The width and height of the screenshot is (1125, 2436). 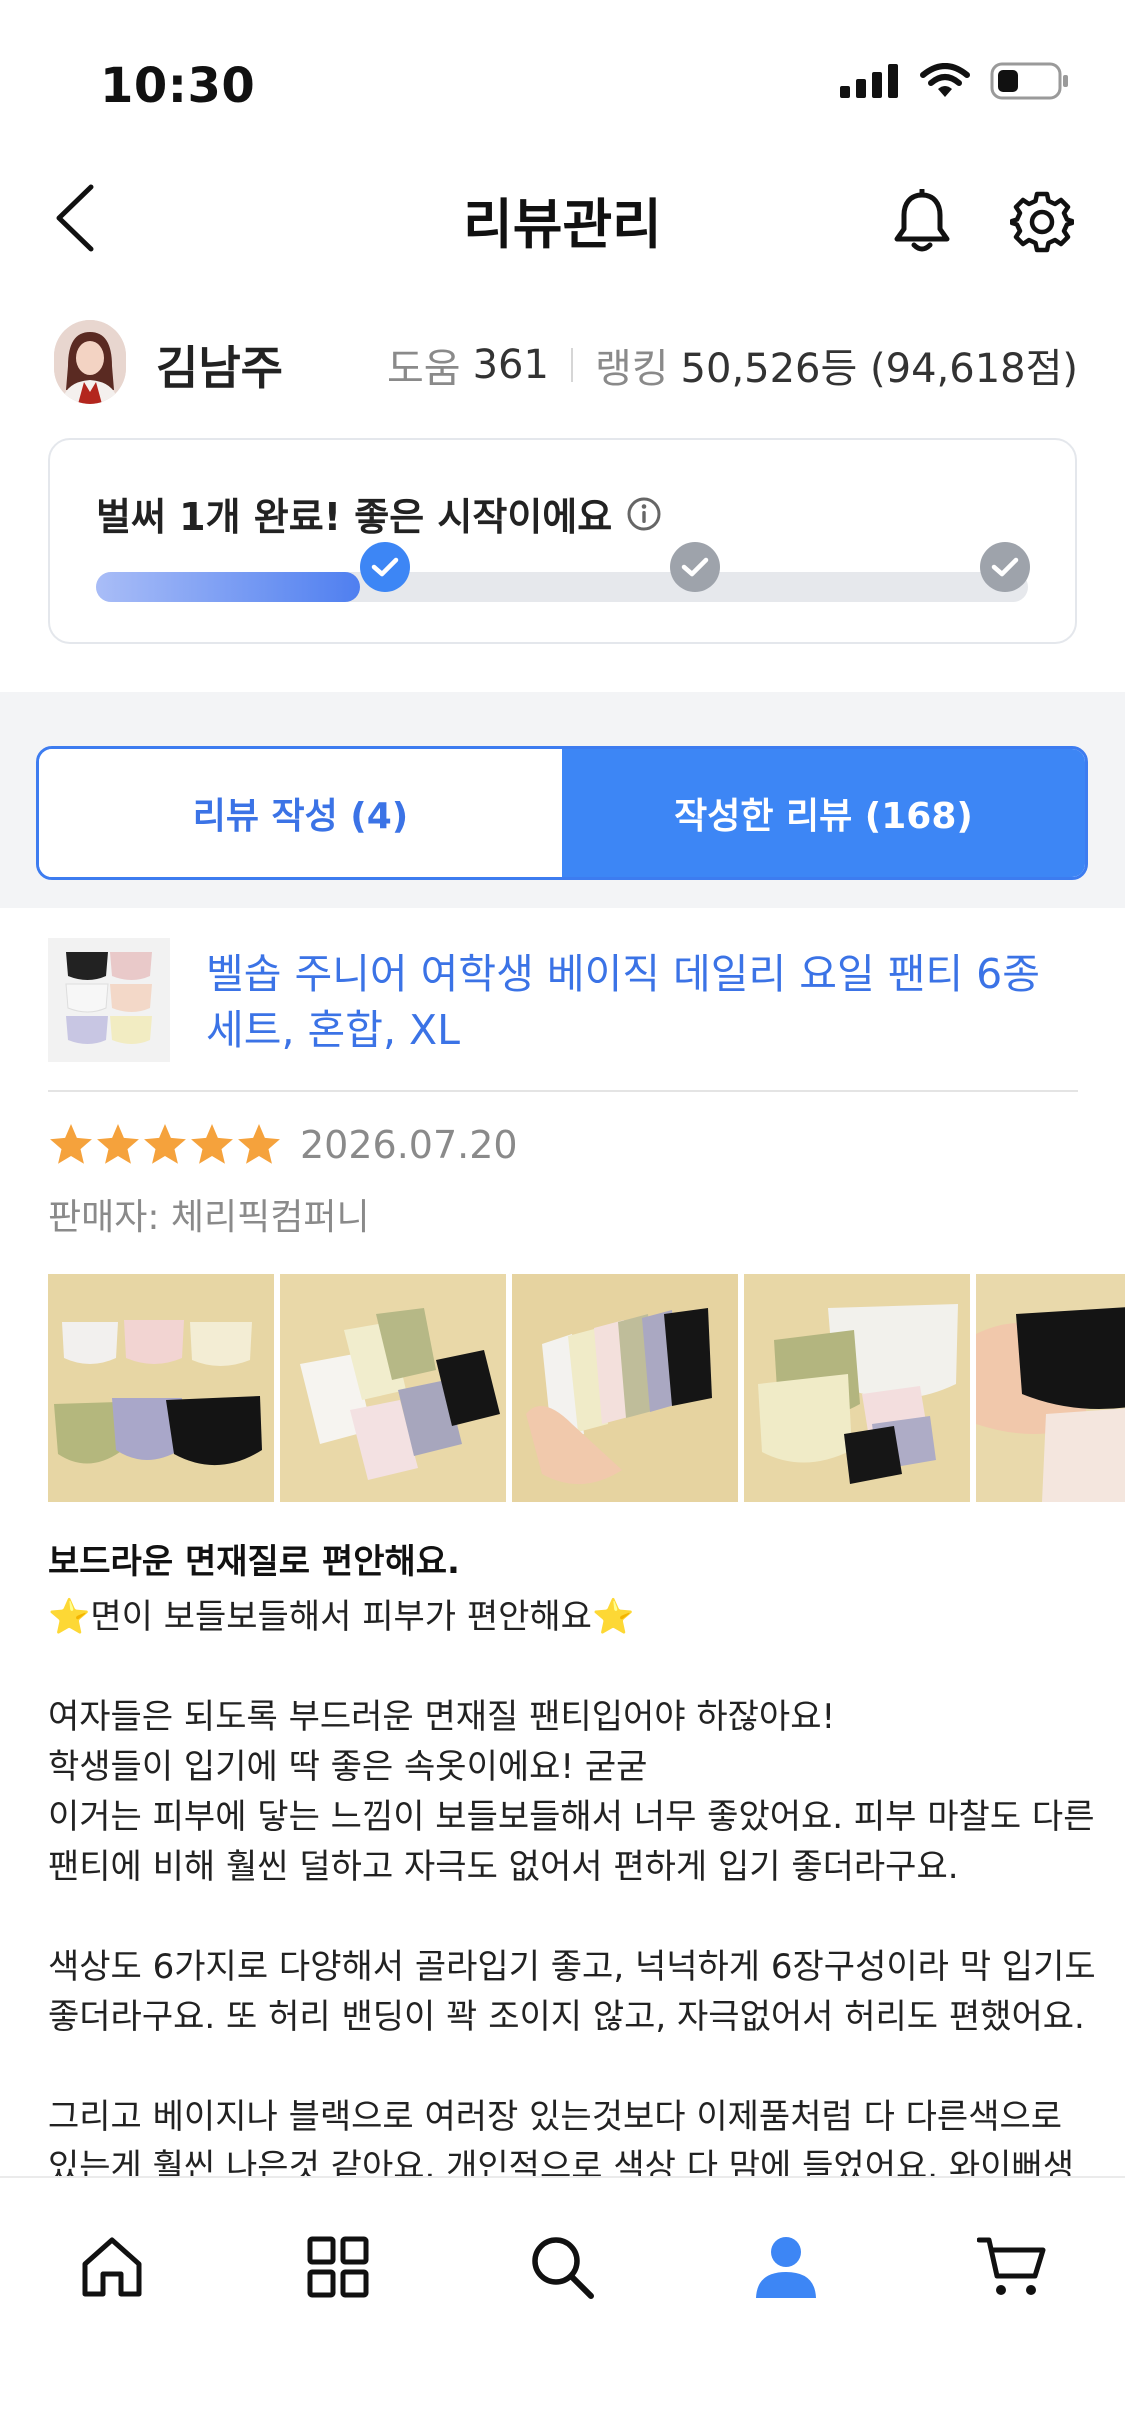 I want to click on star-rating: 2026.07.20, so click(x=563, y=1145).